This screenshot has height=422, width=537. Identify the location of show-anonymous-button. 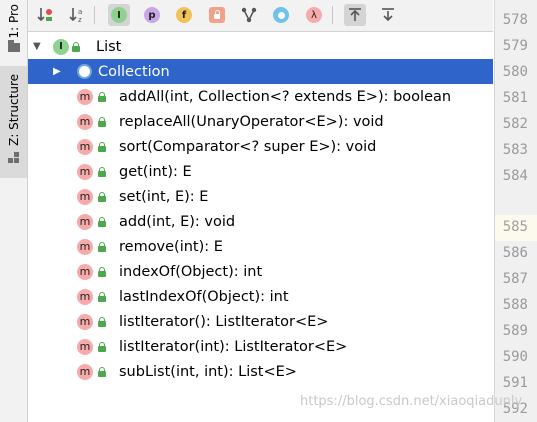
(281, 15).